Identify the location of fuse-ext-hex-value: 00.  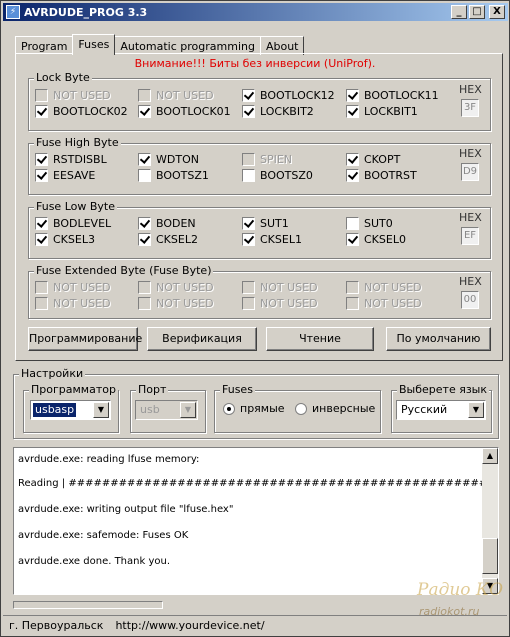
(470, 300).